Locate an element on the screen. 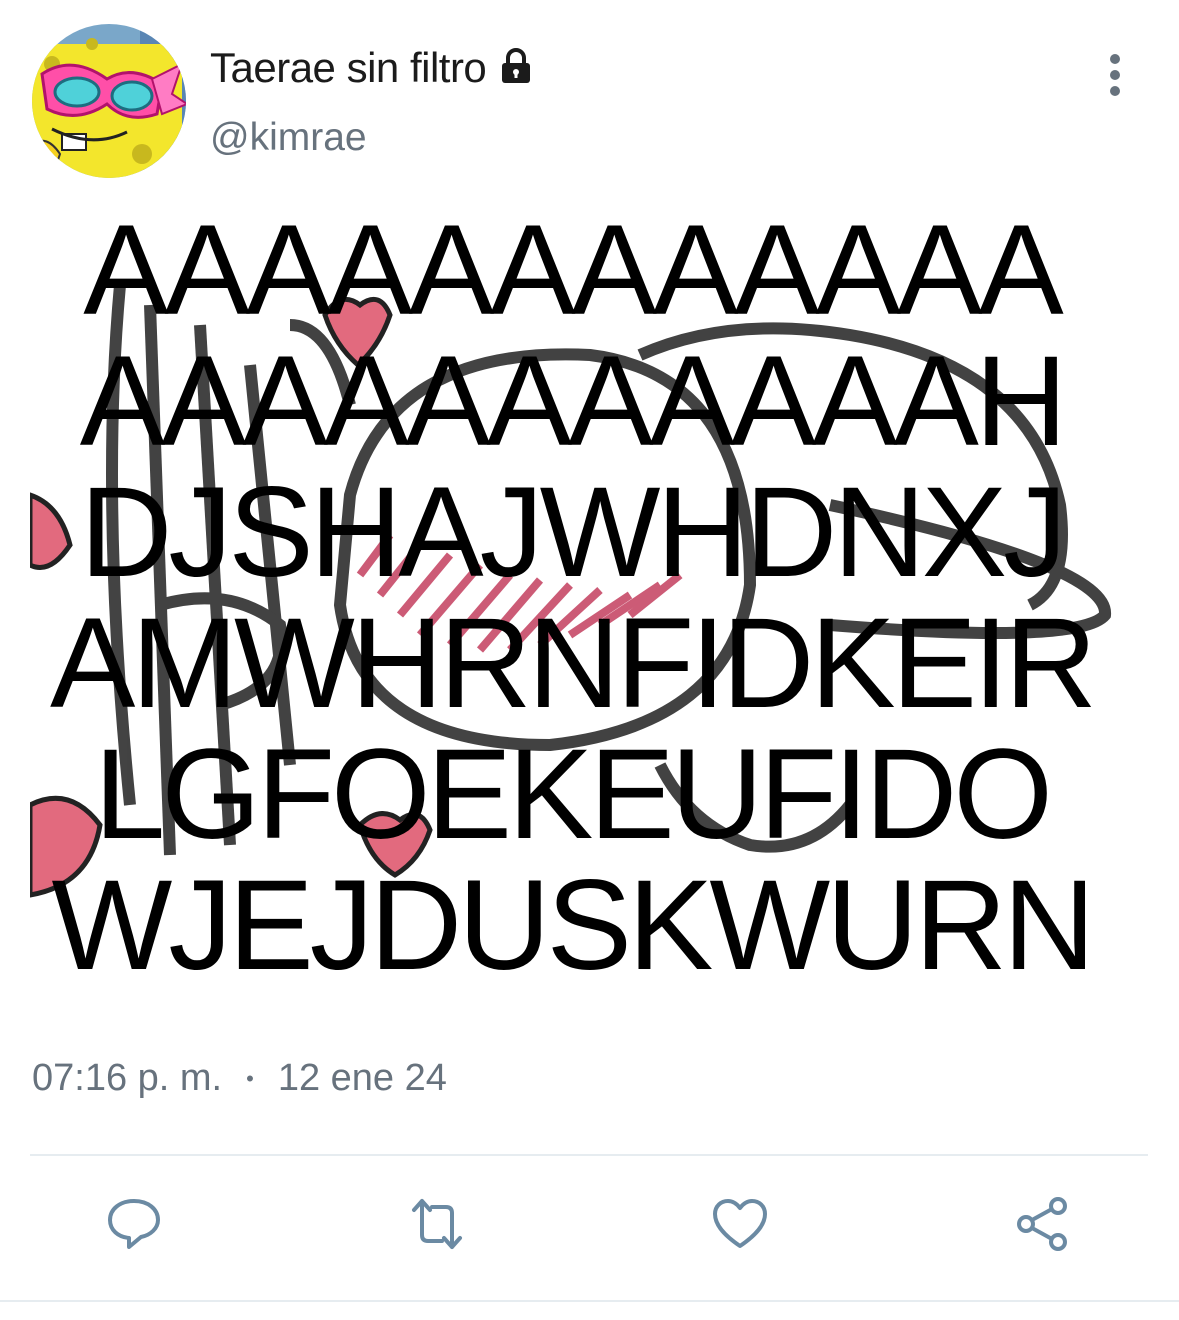 The height and width of the screenshot is (1320, 1179). tweet-time: 07:16 p. m. is located at coordinates (127, 1078).